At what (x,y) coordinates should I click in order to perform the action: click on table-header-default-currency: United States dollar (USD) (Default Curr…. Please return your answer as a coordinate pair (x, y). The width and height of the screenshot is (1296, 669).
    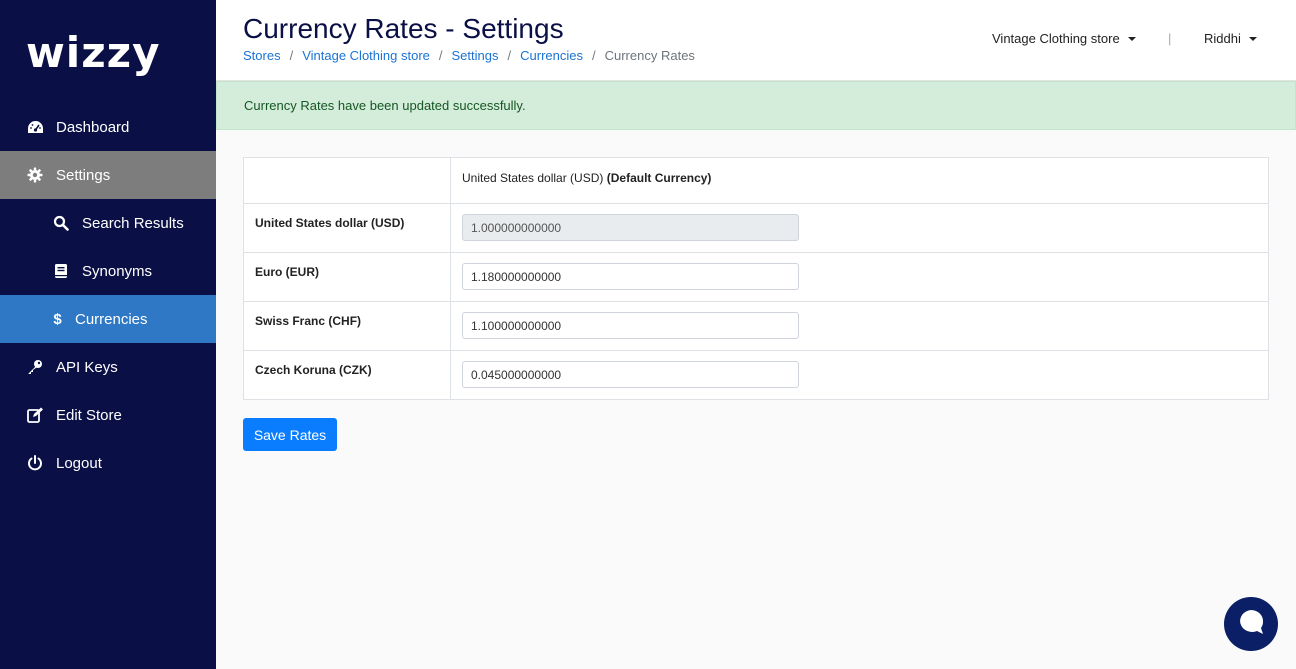
    Looking at the image, I should click on (859, 180).